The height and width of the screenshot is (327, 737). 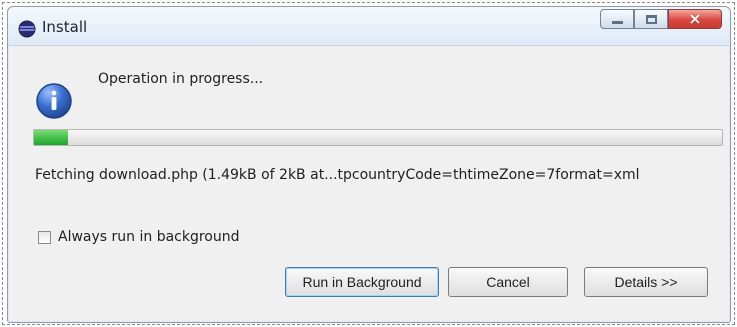 I want to click on always-run-background-checkbox, so click(x=44, y=237).